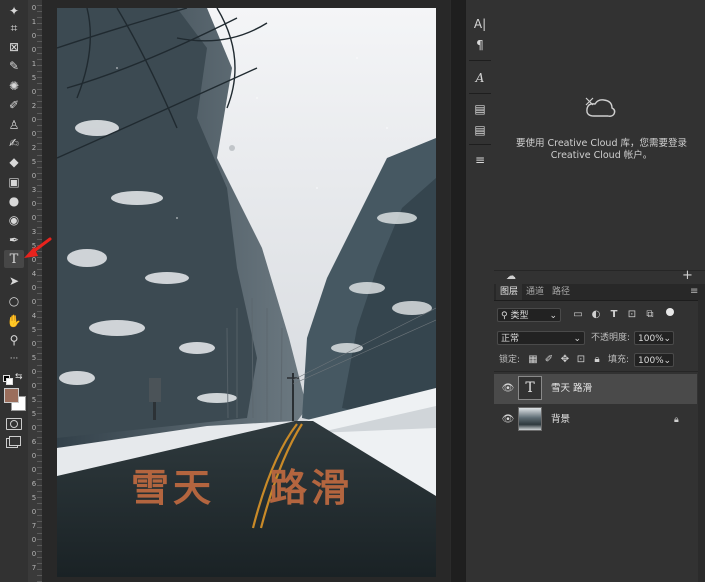  What do you see at coordinates (14, 340) in the screenshot?
I see `zoom-tool-icon: ⚲` at bounding box center [14, 340].